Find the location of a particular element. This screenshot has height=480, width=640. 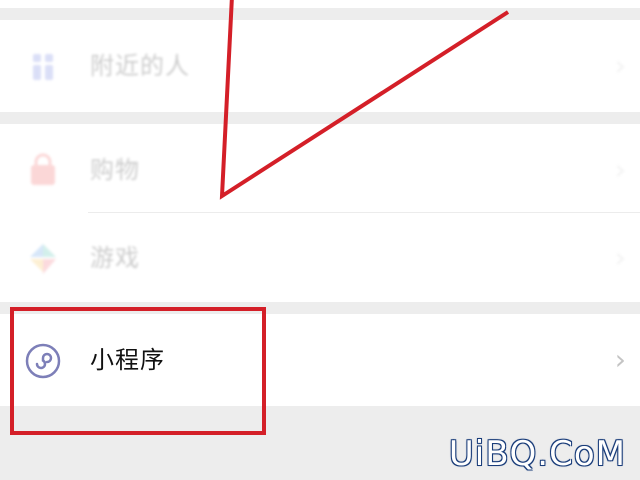

game-icon is located at coordinates (43, 259).